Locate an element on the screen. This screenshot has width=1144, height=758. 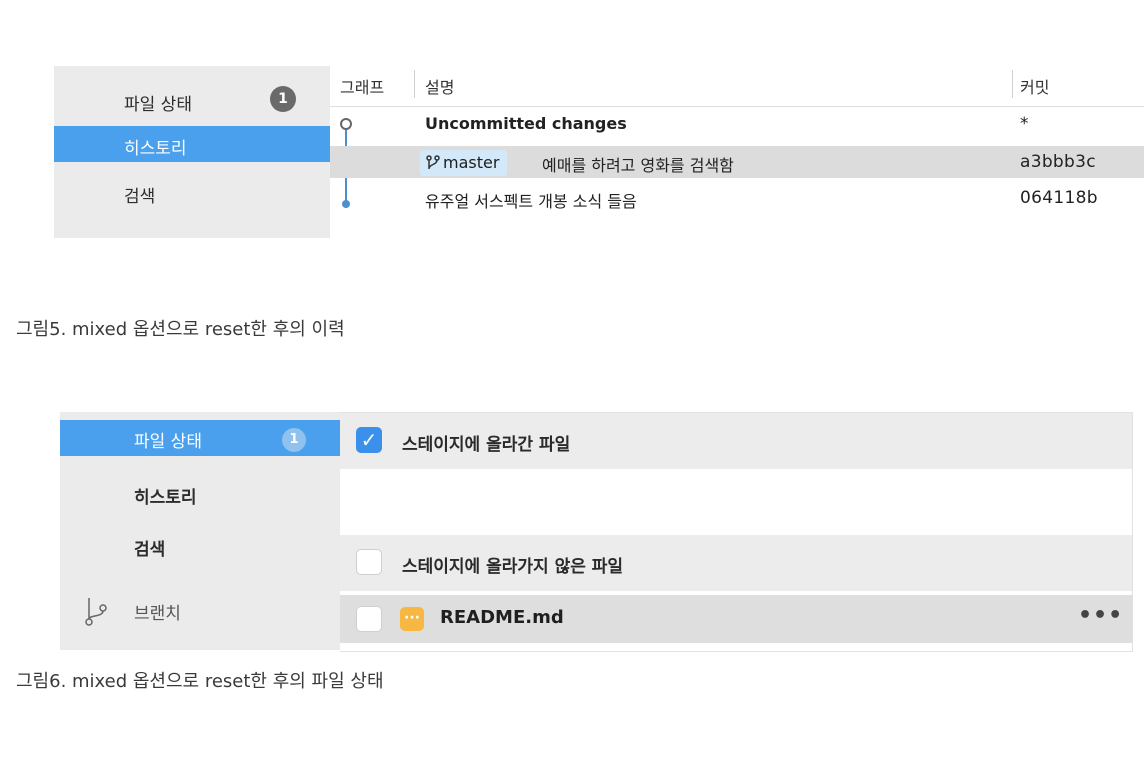
sidebar-item-file-status: 파일 상태 1 is located at coordinates (200, 438).